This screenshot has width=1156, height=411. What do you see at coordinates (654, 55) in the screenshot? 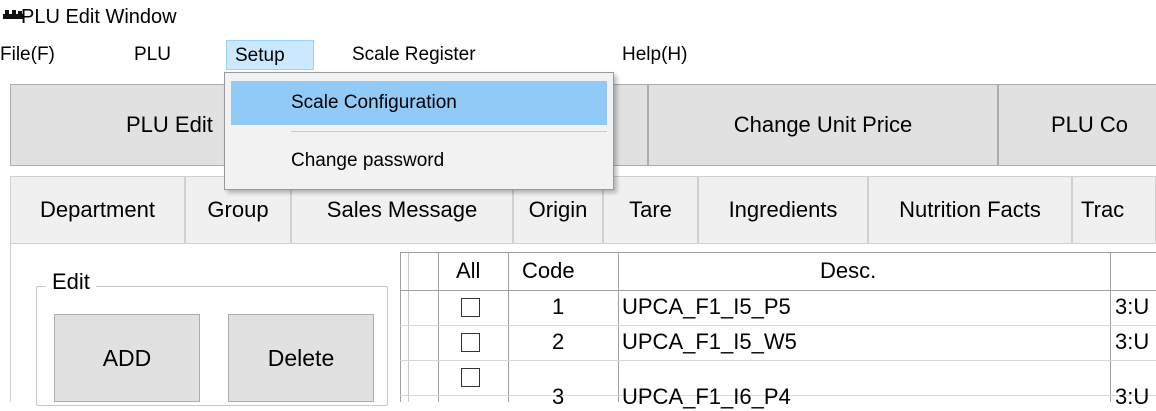
I see `menu-help: Help(H)` at bounding box center [654, 55].